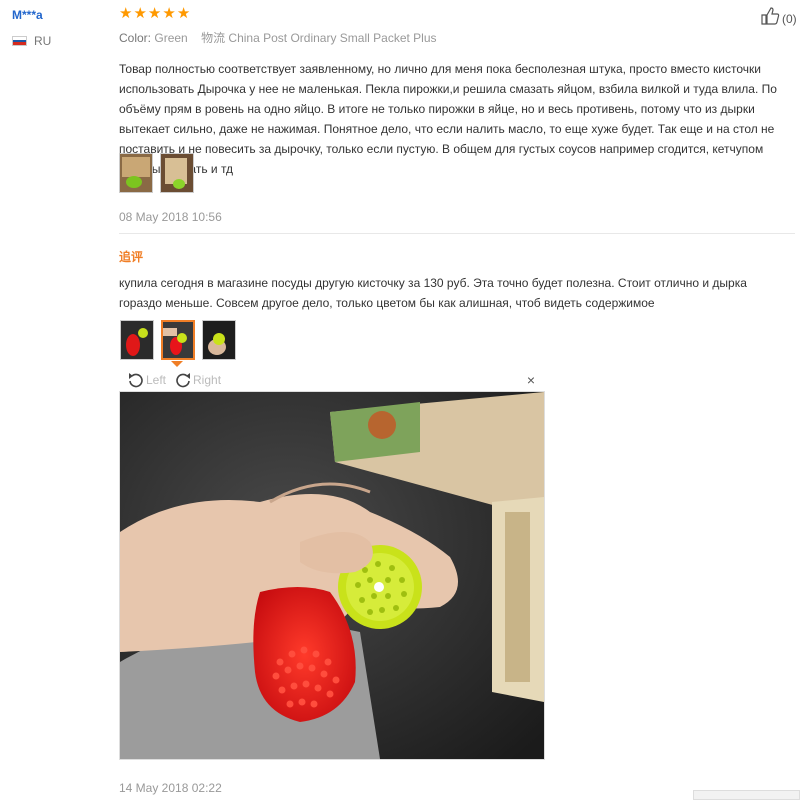 The width and height of the screenshot is (800, 800). I want to click on rotate-right-icon, so click(183, 380).